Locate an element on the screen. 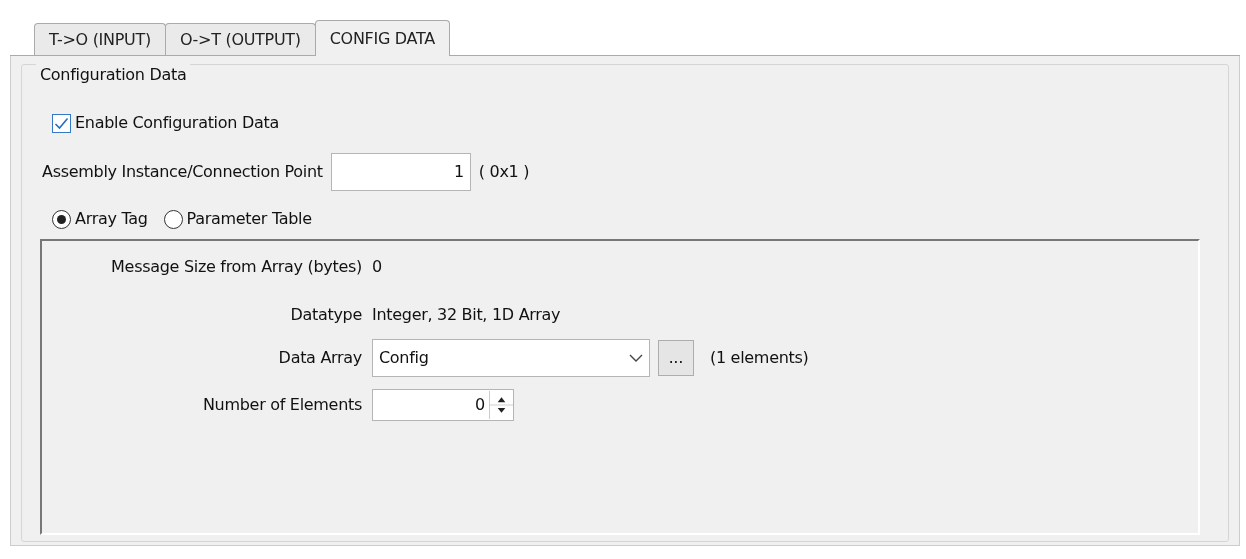 This screenshot has height=559, width=1246. field-label: Number of Elements is located at coordinates (282, 405).